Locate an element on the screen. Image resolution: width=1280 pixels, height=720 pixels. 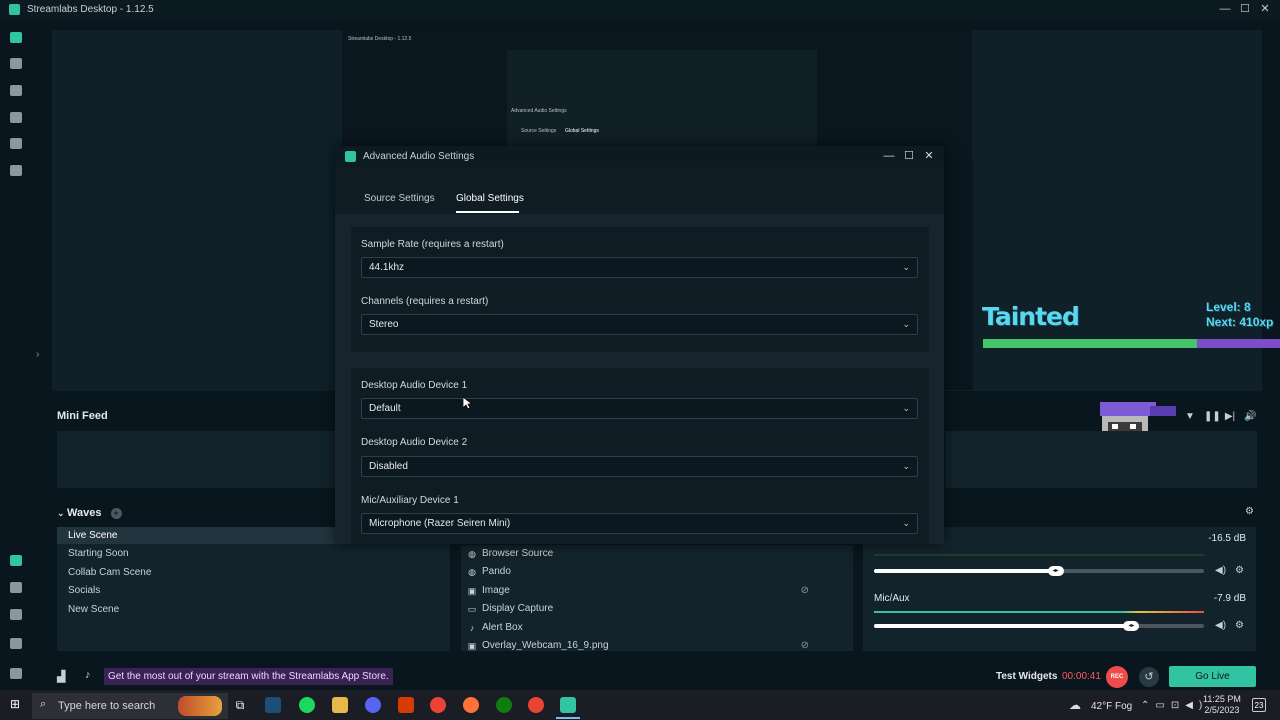
tab-global-settings: Global Settings is located at coordinates (490, 198).